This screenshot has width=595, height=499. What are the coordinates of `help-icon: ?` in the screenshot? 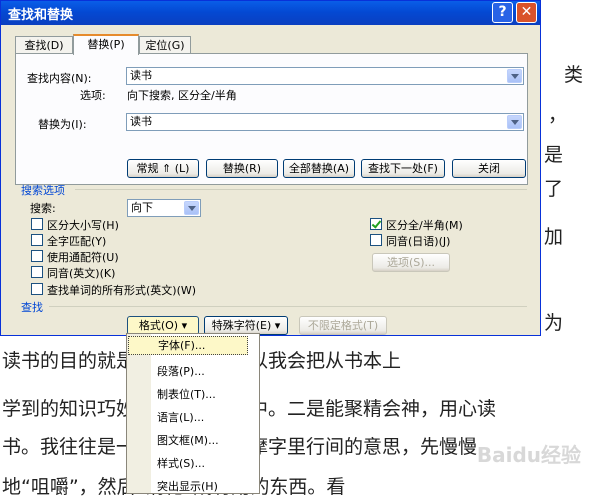 It's located at (502, 12).